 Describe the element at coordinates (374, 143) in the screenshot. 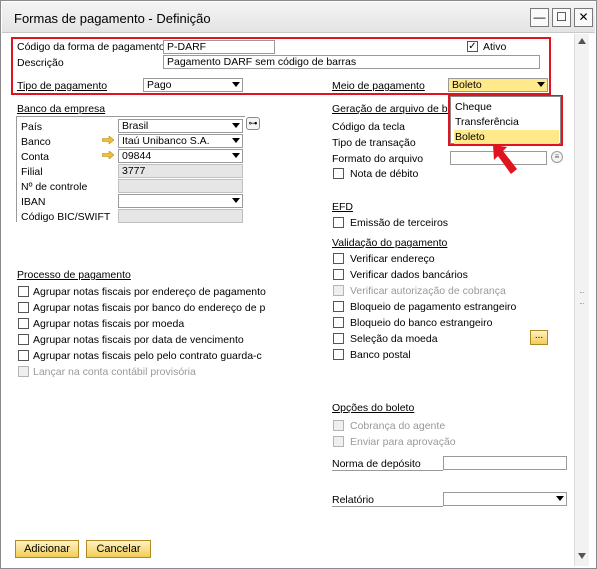

I see `transaction-type-label: Tipo de transação` at that location.